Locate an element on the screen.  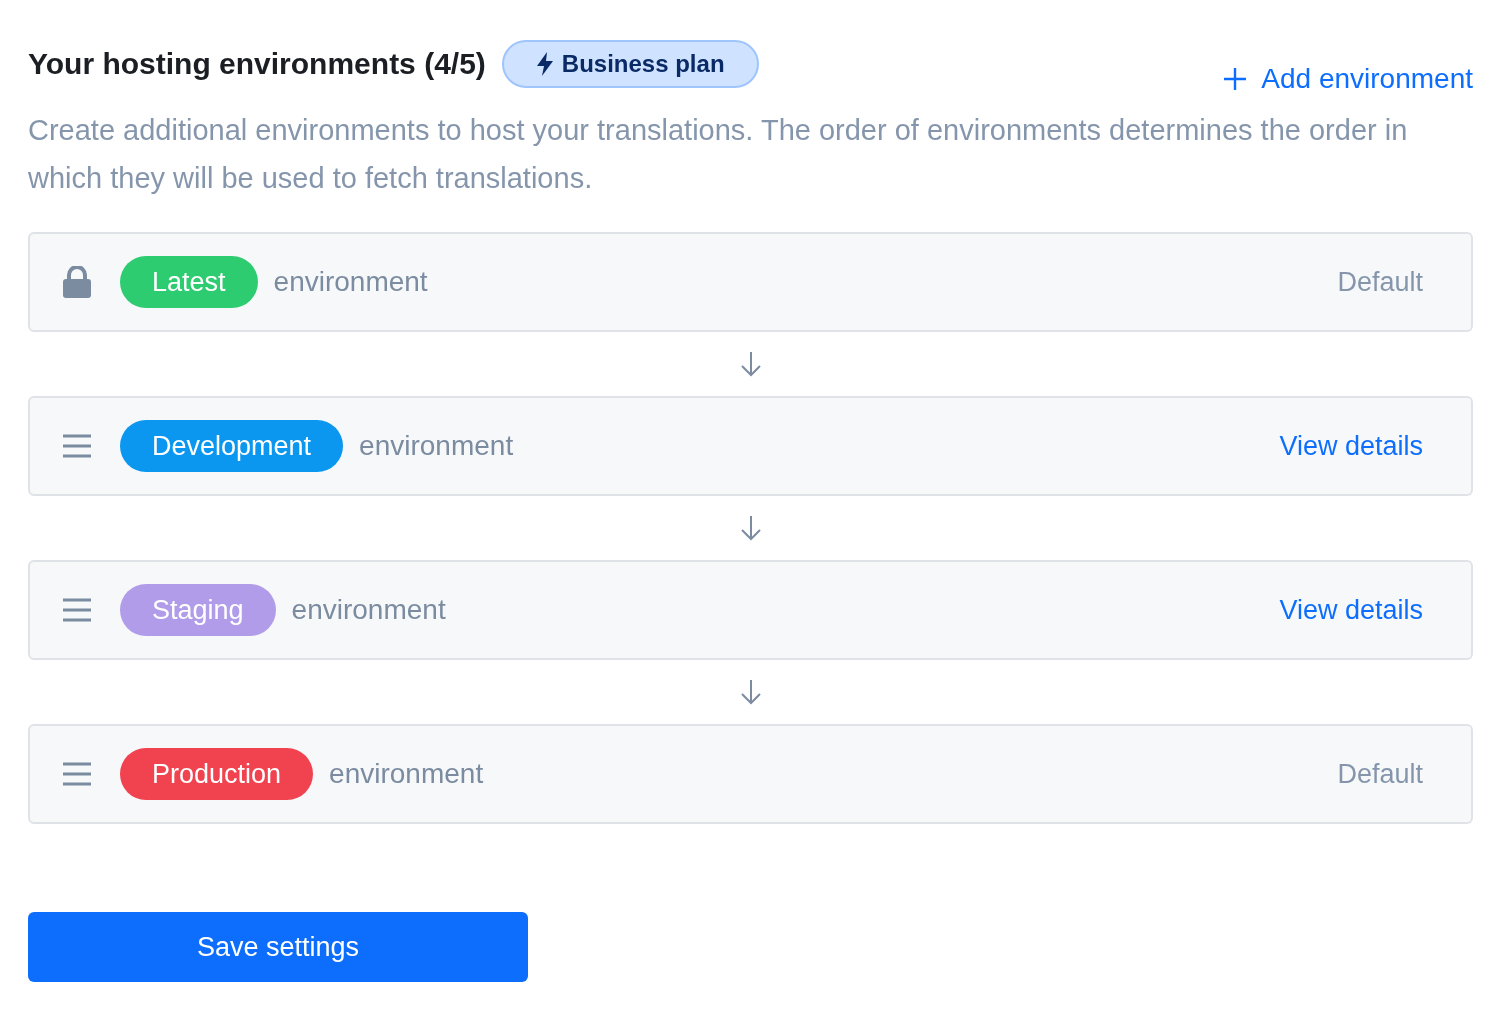
environment-tag: Staging is located at coordinates (198, 610).